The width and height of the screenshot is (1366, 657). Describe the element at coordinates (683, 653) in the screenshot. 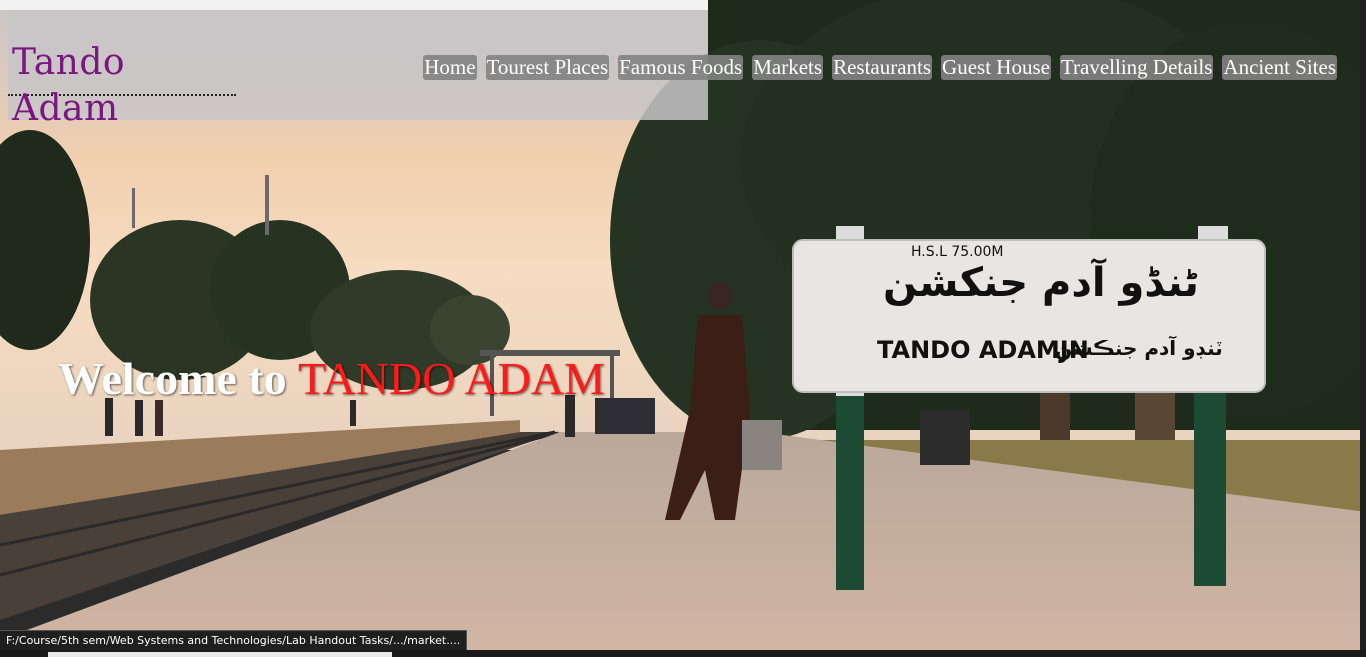

I see `horizontal-scrollbar` at that location.